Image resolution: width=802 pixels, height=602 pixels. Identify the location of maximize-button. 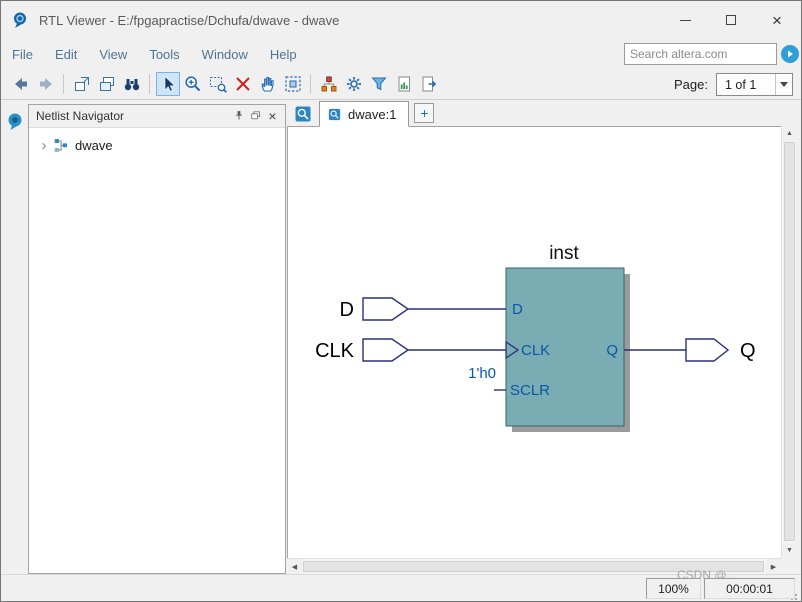
(731, 20).